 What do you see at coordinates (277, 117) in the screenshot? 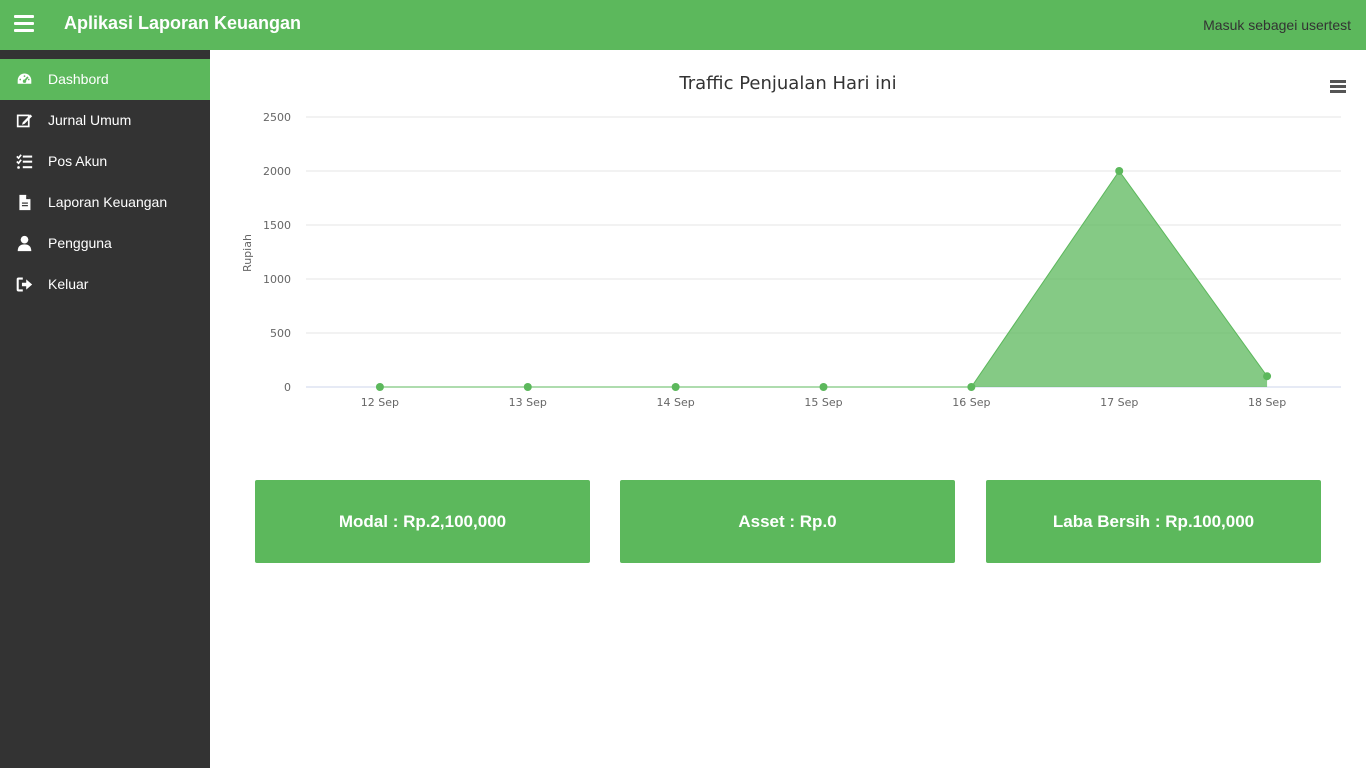
I see `y-tick-label: 2500` at bounding box center [277, 117].